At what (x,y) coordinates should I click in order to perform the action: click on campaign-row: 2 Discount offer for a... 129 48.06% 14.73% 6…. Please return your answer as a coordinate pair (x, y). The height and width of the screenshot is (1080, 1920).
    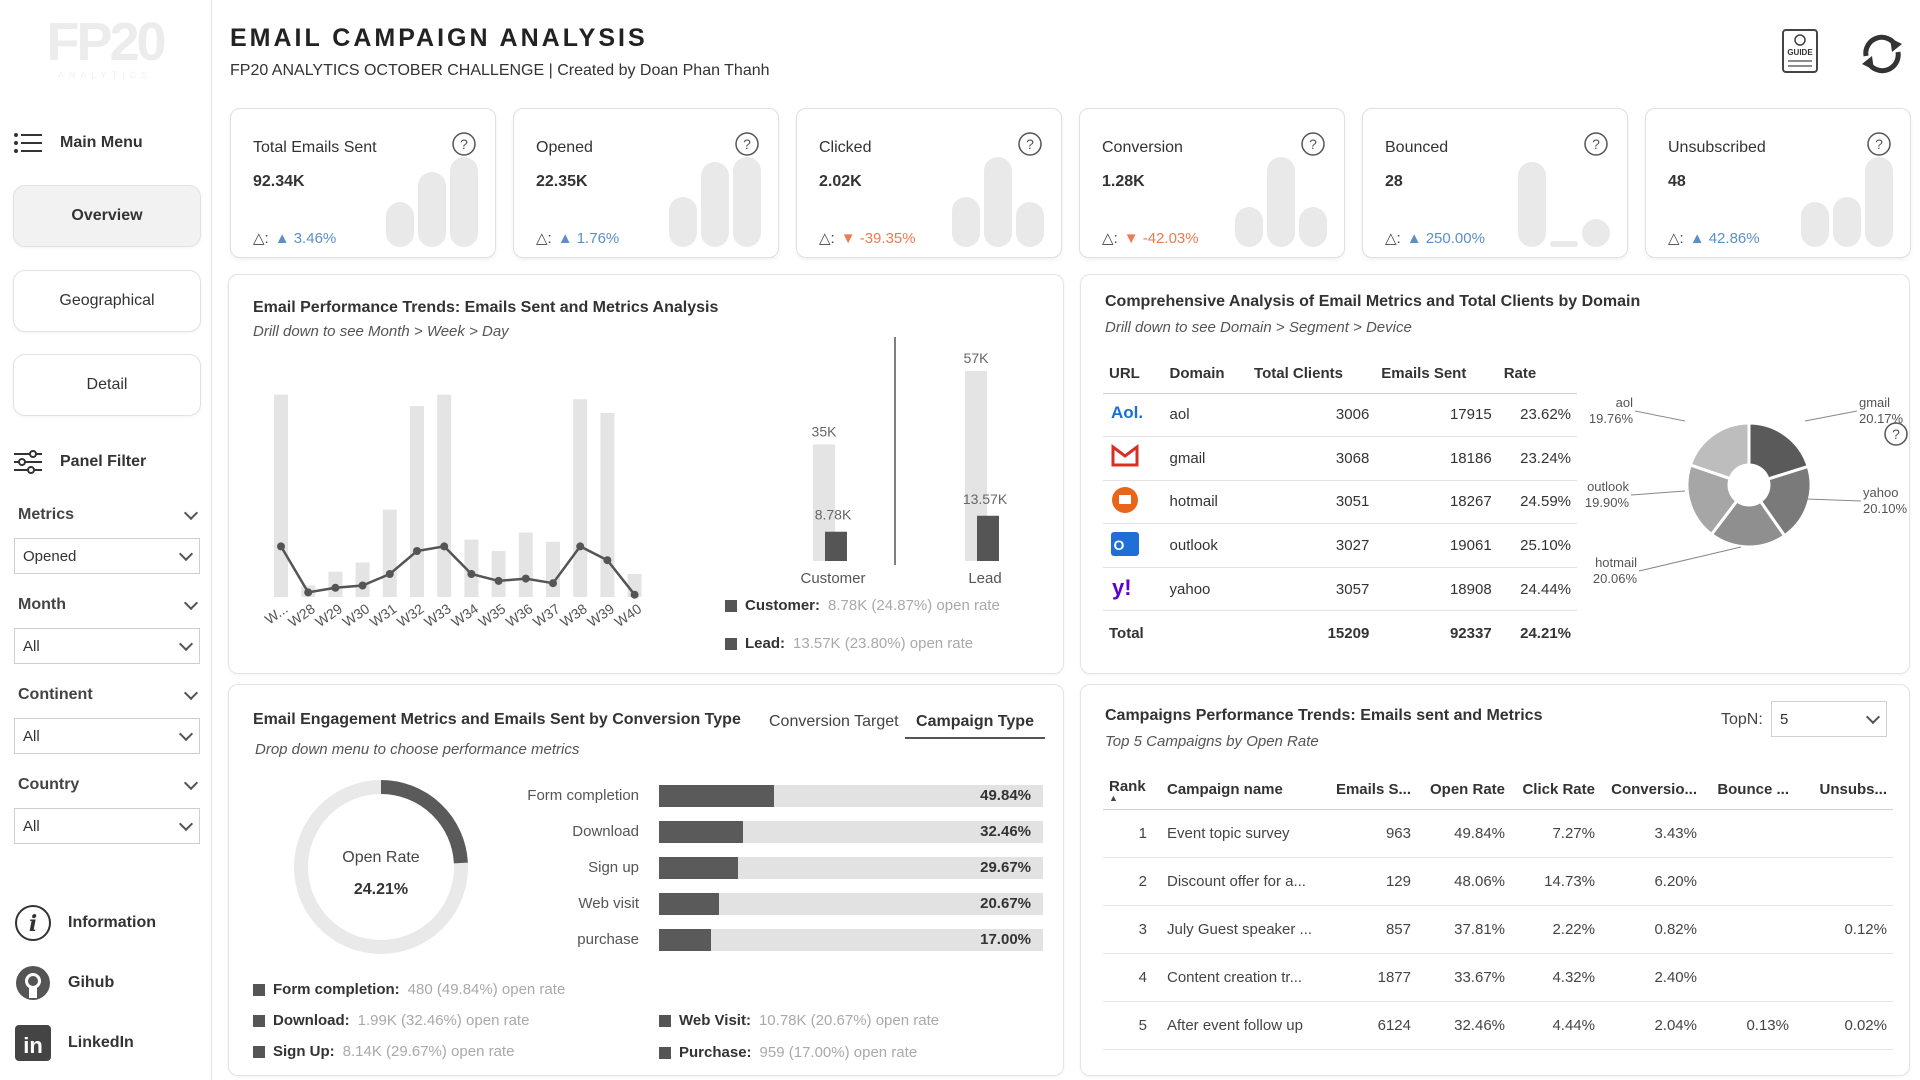
    Looking at the image, I should click on (1498, 881).